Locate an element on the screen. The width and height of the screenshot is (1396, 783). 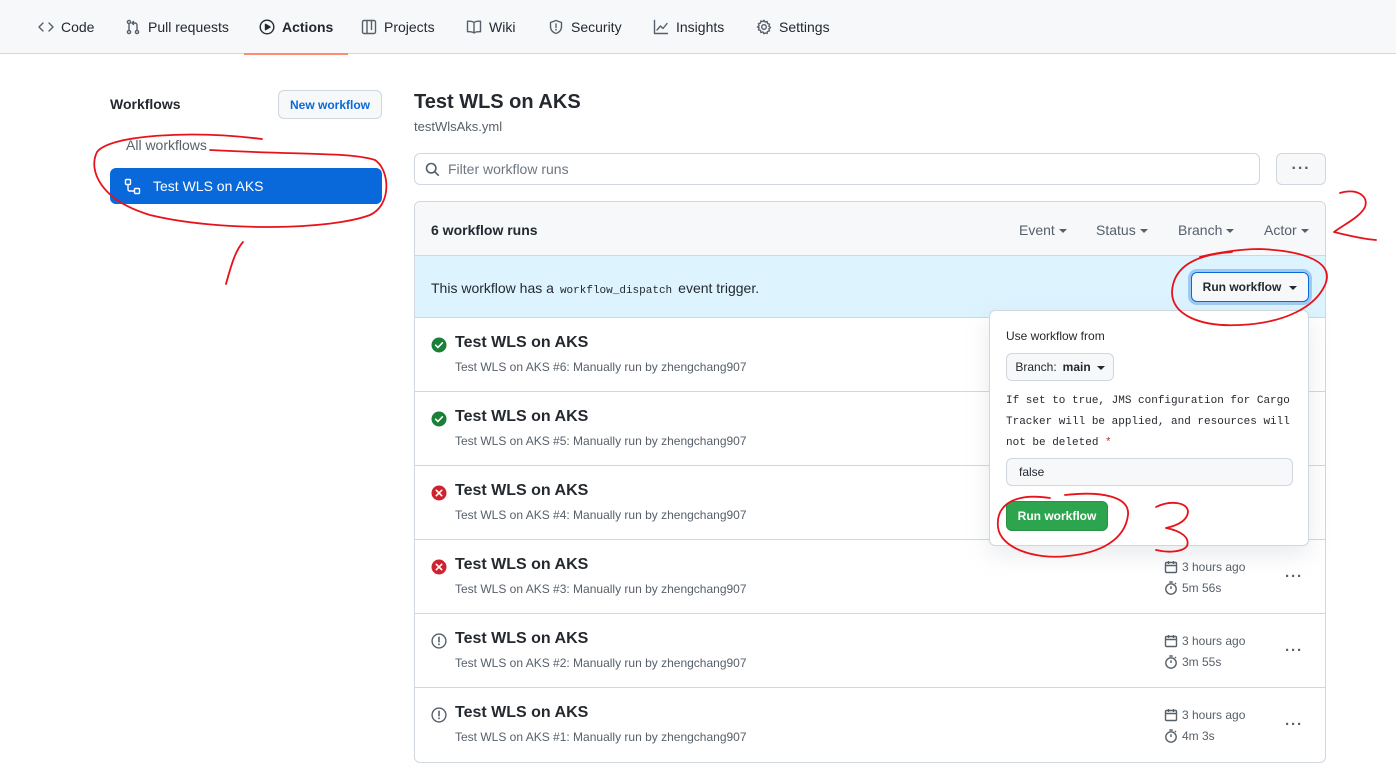
success-check-icon is located at coordinates (439, 345).